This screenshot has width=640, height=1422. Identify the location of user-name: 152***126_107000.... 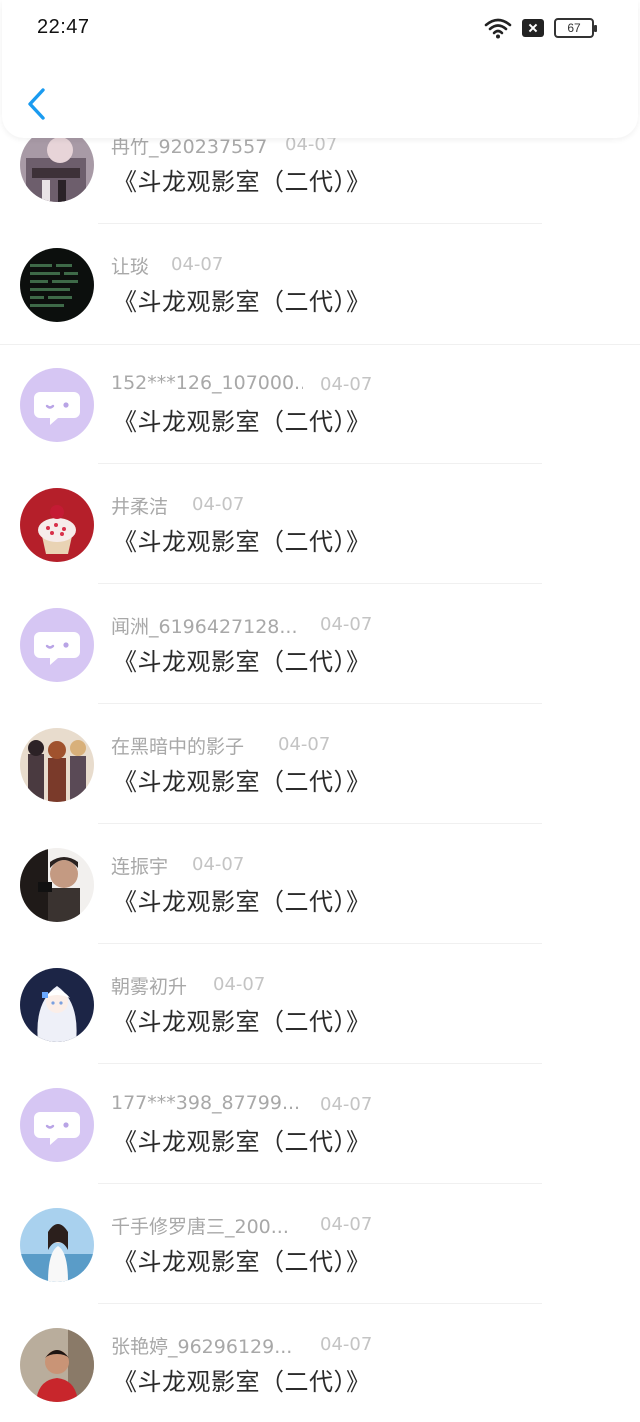
(207, 383).